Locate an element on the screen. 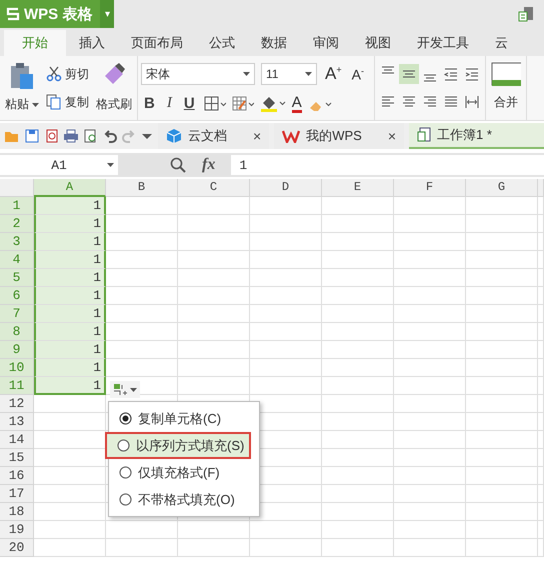 The height and width of the screenshot is (566, 544). column-header: C is located at coordinates (214, 188).